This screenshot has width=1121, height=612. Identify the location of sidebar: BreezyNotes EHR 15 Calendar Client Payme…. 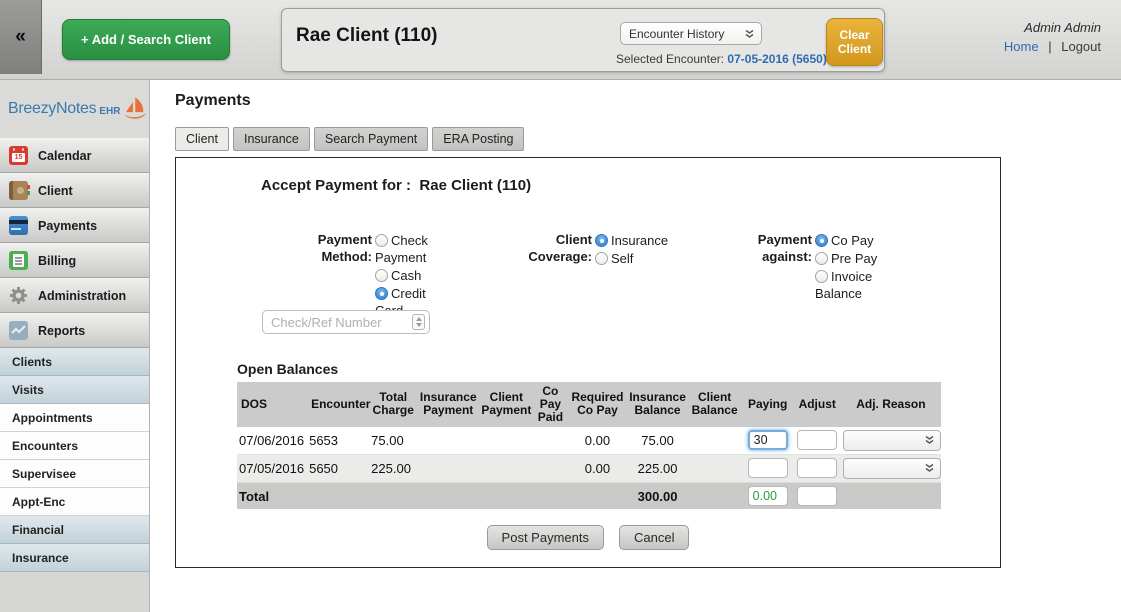
(75, 346).